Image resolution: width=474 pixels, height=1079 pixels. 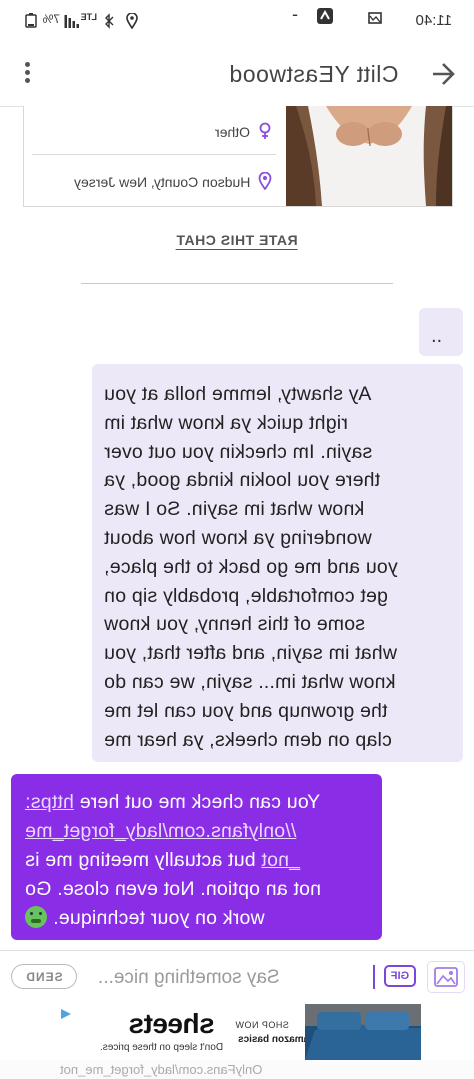 What do you see at coordinates (132, 22) in the screenshot?
I see `location-icon` at bounding box center [132, 22].